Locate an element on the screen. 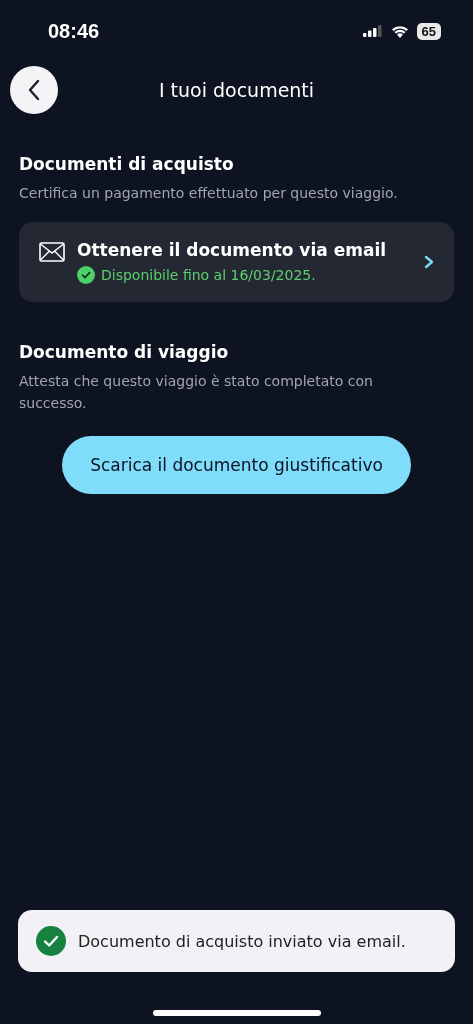  screen-title: I tuoi documenti is located at coordinates (236, 90).